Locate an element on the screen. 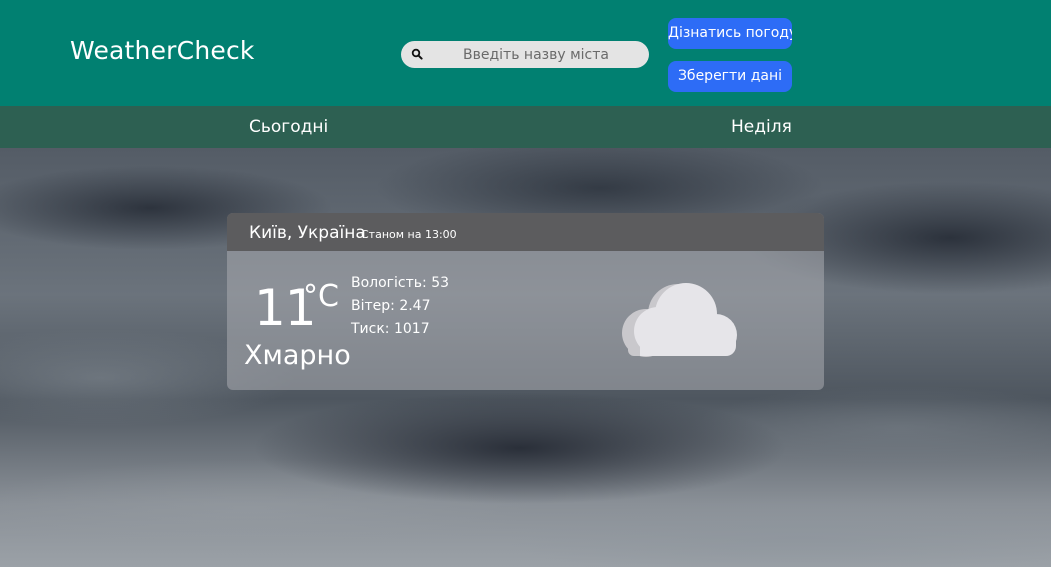 The width and height of the screenshot is (1051, 567). weather-card-header: Київ, Україна Станом на 13:00 is located at coordinates (525, 232).